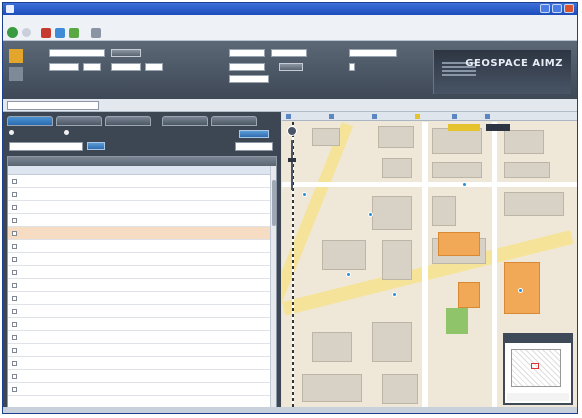  What do you see at coordinates (545, 8) in the screenshot?
I see `minimize-button` at bounding box center [545, 8].